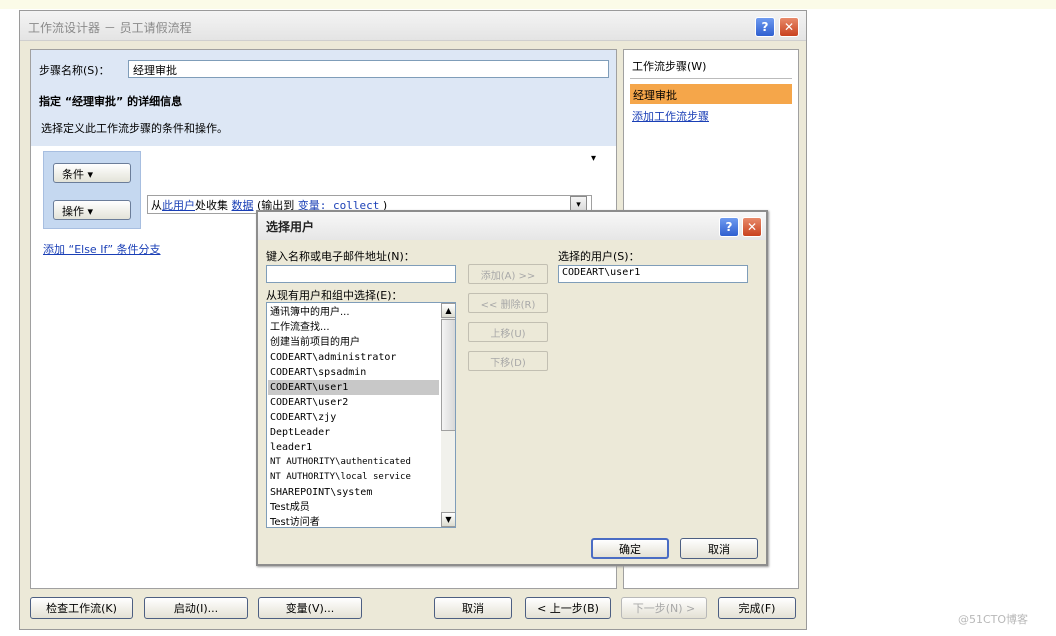 The width and height of the screenshot is (1056, 636). Describe the element at coordinates (711, 94) in the screenshot. I see `selected-step-item: 经理审批` at that location.